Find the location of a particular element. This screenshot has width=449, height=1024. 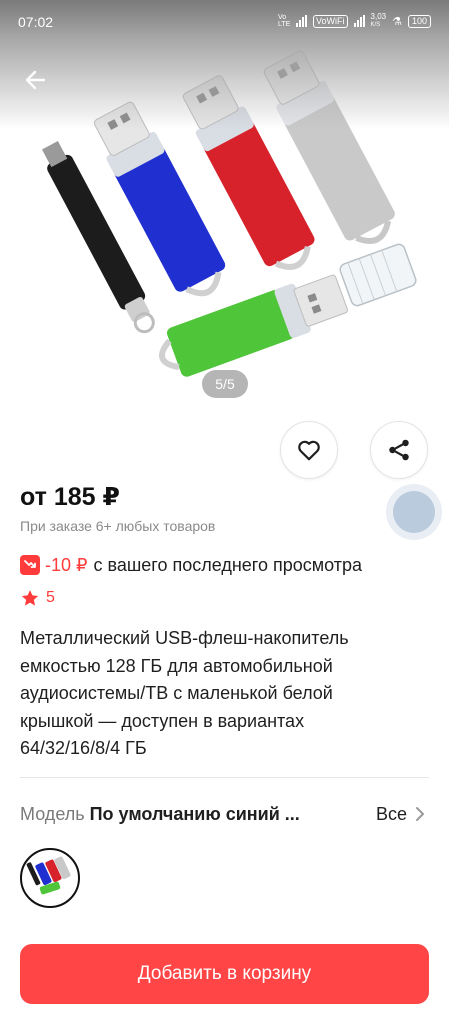

price: от 185 ₽ is located at coordinates (70, 497).